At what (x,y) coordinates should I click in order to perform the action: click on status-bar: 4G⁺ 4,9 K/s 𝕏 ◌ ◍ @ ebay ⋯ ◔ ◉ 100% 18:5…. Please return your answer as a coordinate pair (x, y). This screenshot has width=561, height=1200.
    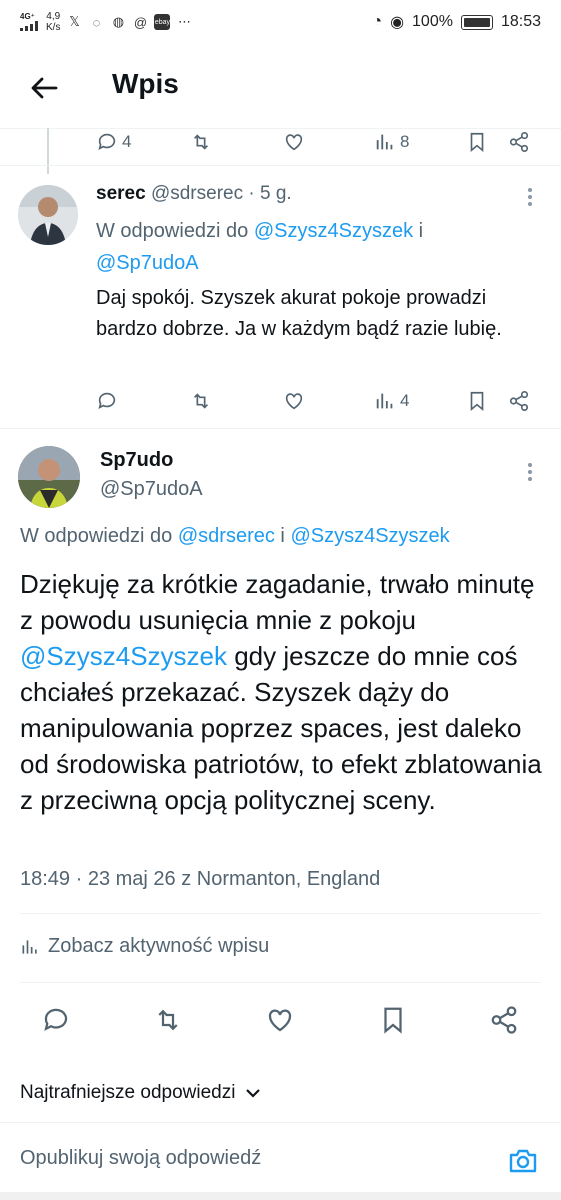
    Looking at the image, I should click on (280, 22).